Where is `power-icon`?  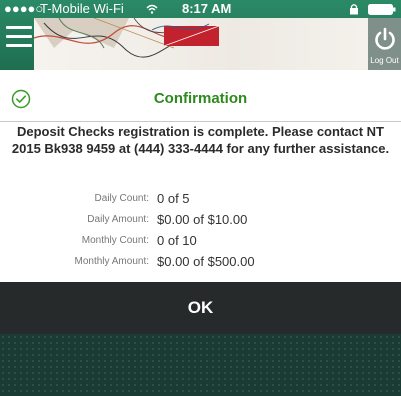
power-icon is located at coordinates (385, 38).